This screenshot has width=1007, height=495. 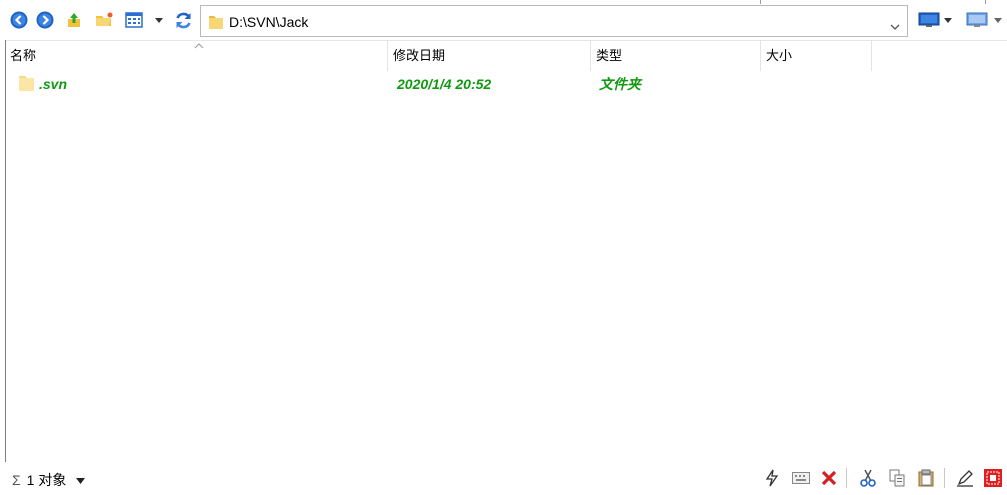 I want to click on list-item: .svn 2020/1/4 20:52 文件夹, so click(x=506, y=84).